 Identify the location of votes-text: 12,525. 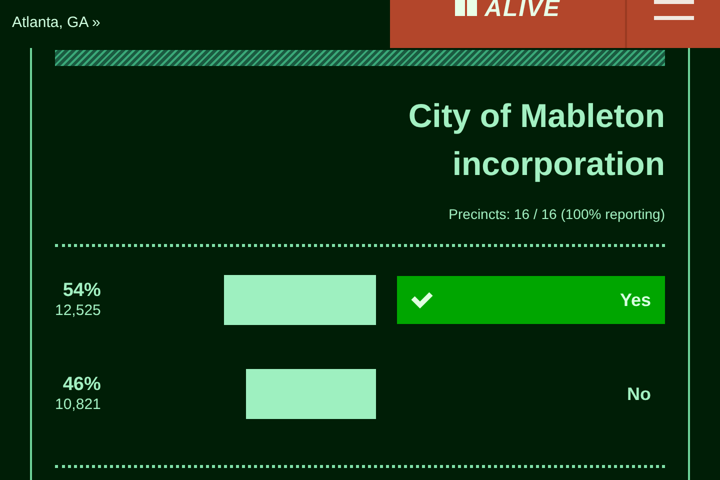
(78, 311).